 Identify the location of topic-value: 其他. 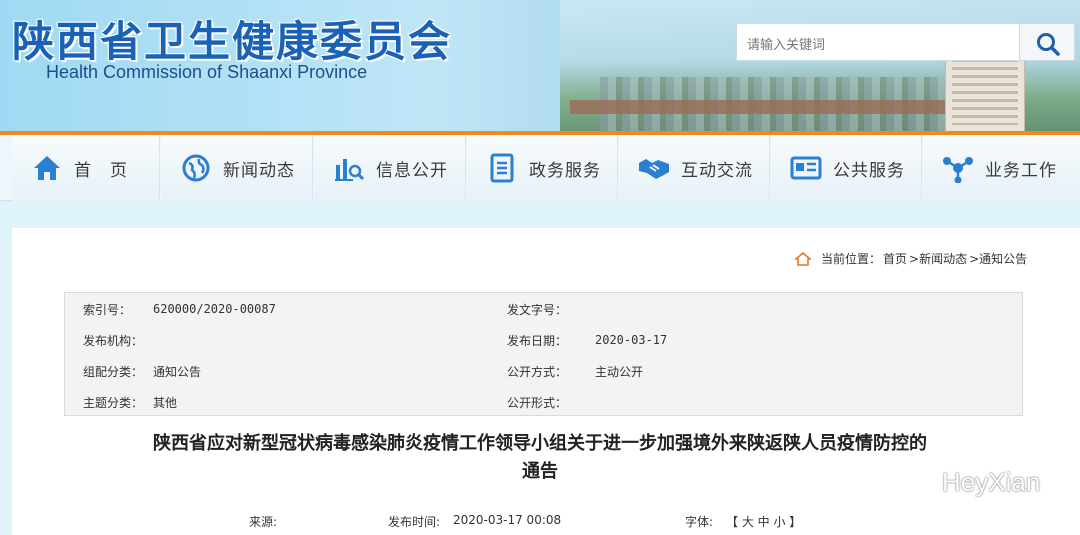
(165, 403).